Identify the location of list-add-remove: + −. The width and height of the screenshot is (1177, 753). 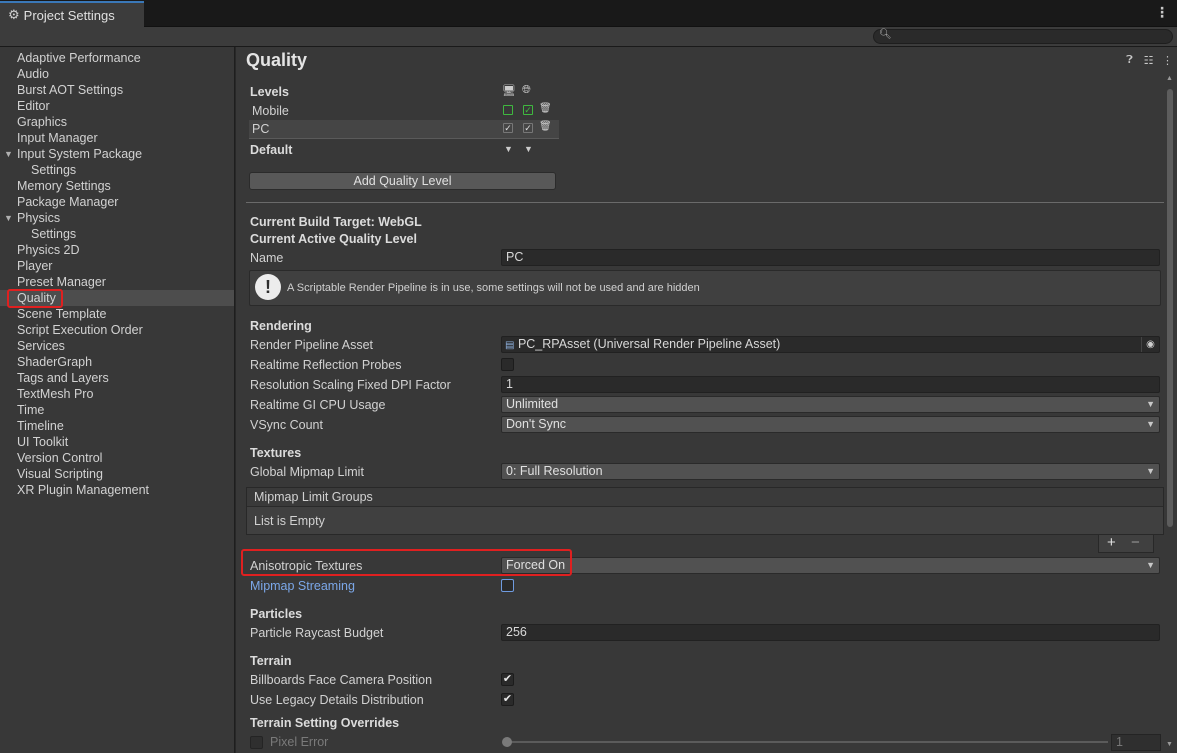
(1126, 543).